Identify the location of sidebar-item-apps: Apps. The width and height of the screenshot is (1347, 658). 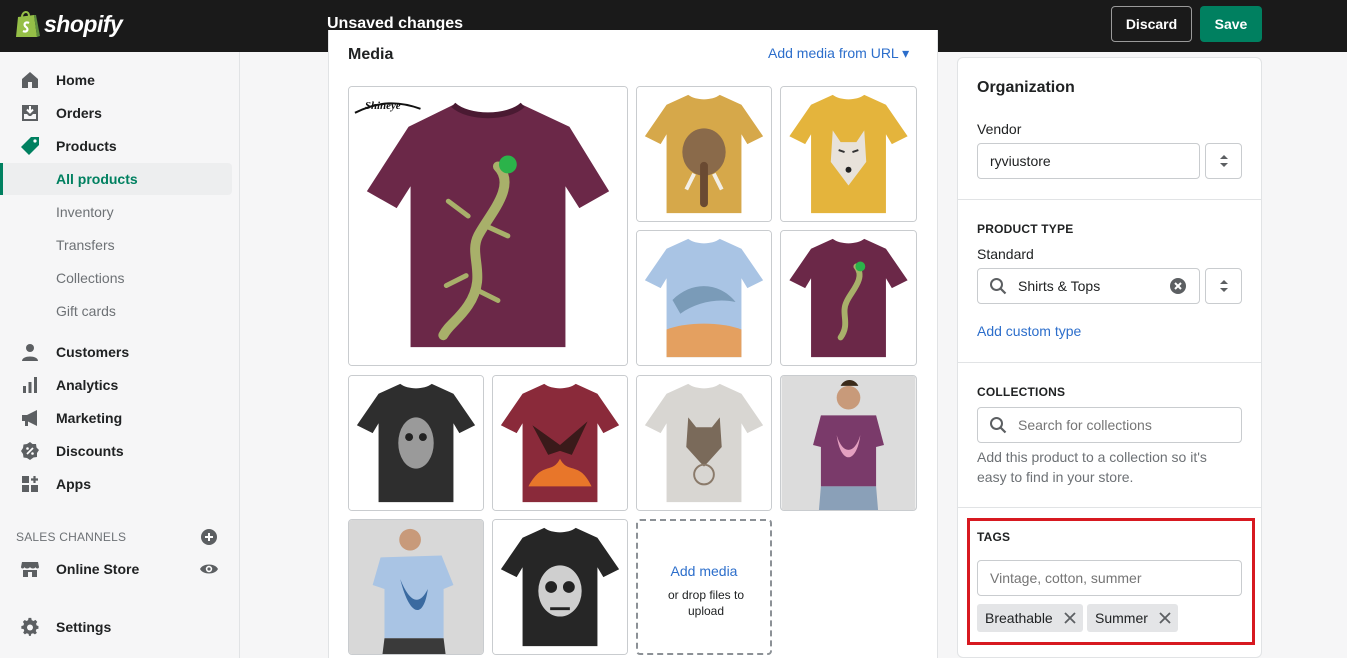
(116, 484).